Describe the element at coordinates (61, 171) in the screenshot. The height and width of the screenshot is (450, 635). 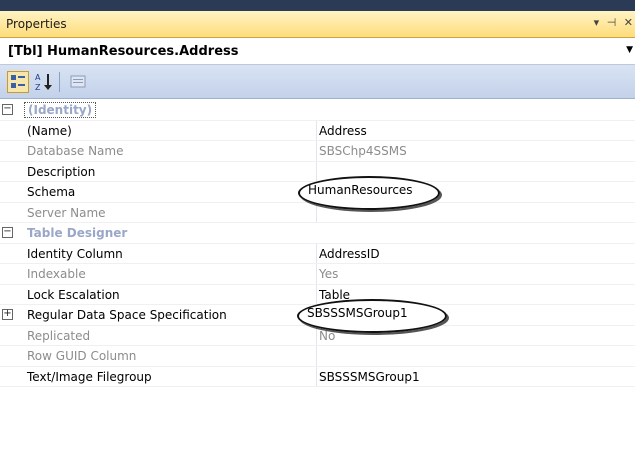
I see `property-name: Description` at that location.